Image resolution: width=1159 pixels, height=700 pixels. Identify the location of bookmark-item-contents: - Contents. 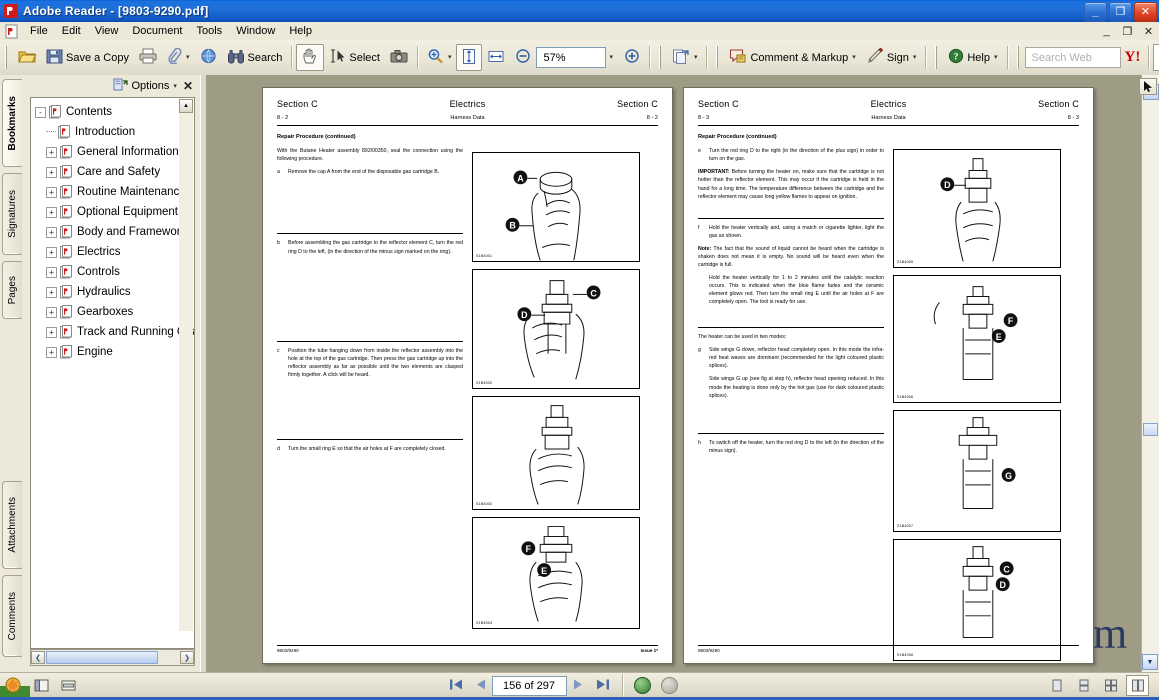
(112, 112).